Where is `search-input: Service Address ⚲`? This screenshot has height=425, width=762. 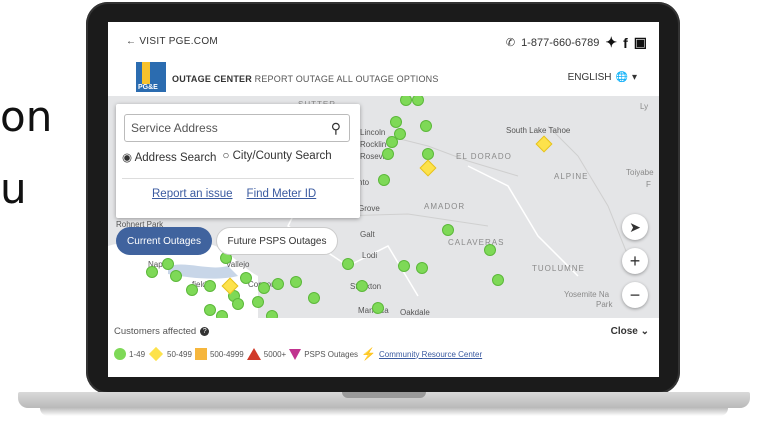 search-input: Service Address ⚲ is located at coordinates (237, 128).